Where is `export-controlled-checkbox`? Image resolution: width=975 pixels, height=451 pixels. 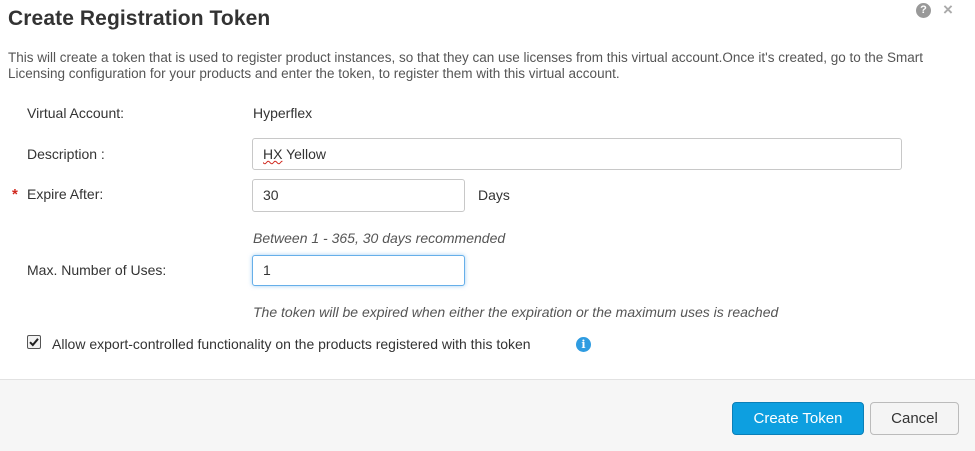
export-controlled-checkbox is located at coordinates (34, 342).